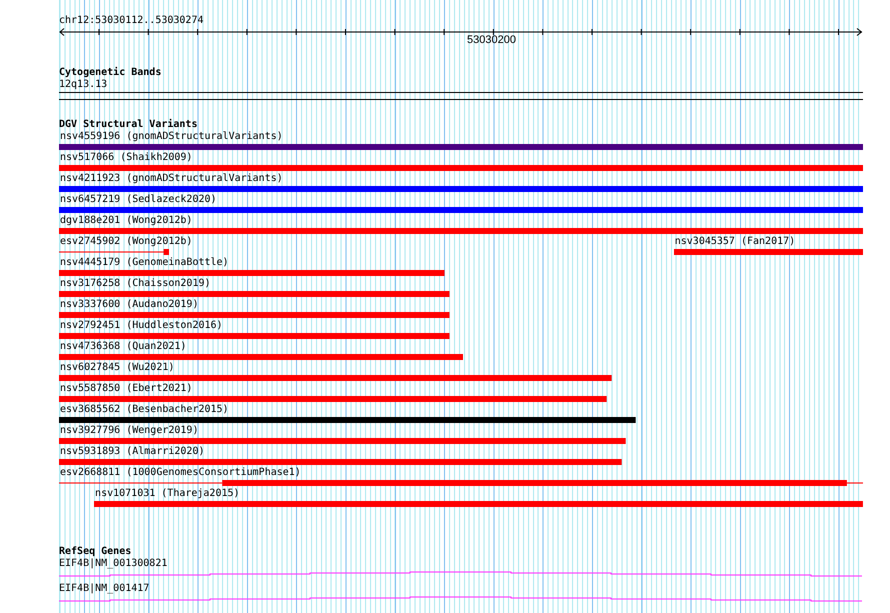 This screenshot has width=890, height=613. What do you see at coordinates (104, 589) in the screenshot?
I see `transcript-label: EIF4B|NM_001417` at bounding box center [104, 589].